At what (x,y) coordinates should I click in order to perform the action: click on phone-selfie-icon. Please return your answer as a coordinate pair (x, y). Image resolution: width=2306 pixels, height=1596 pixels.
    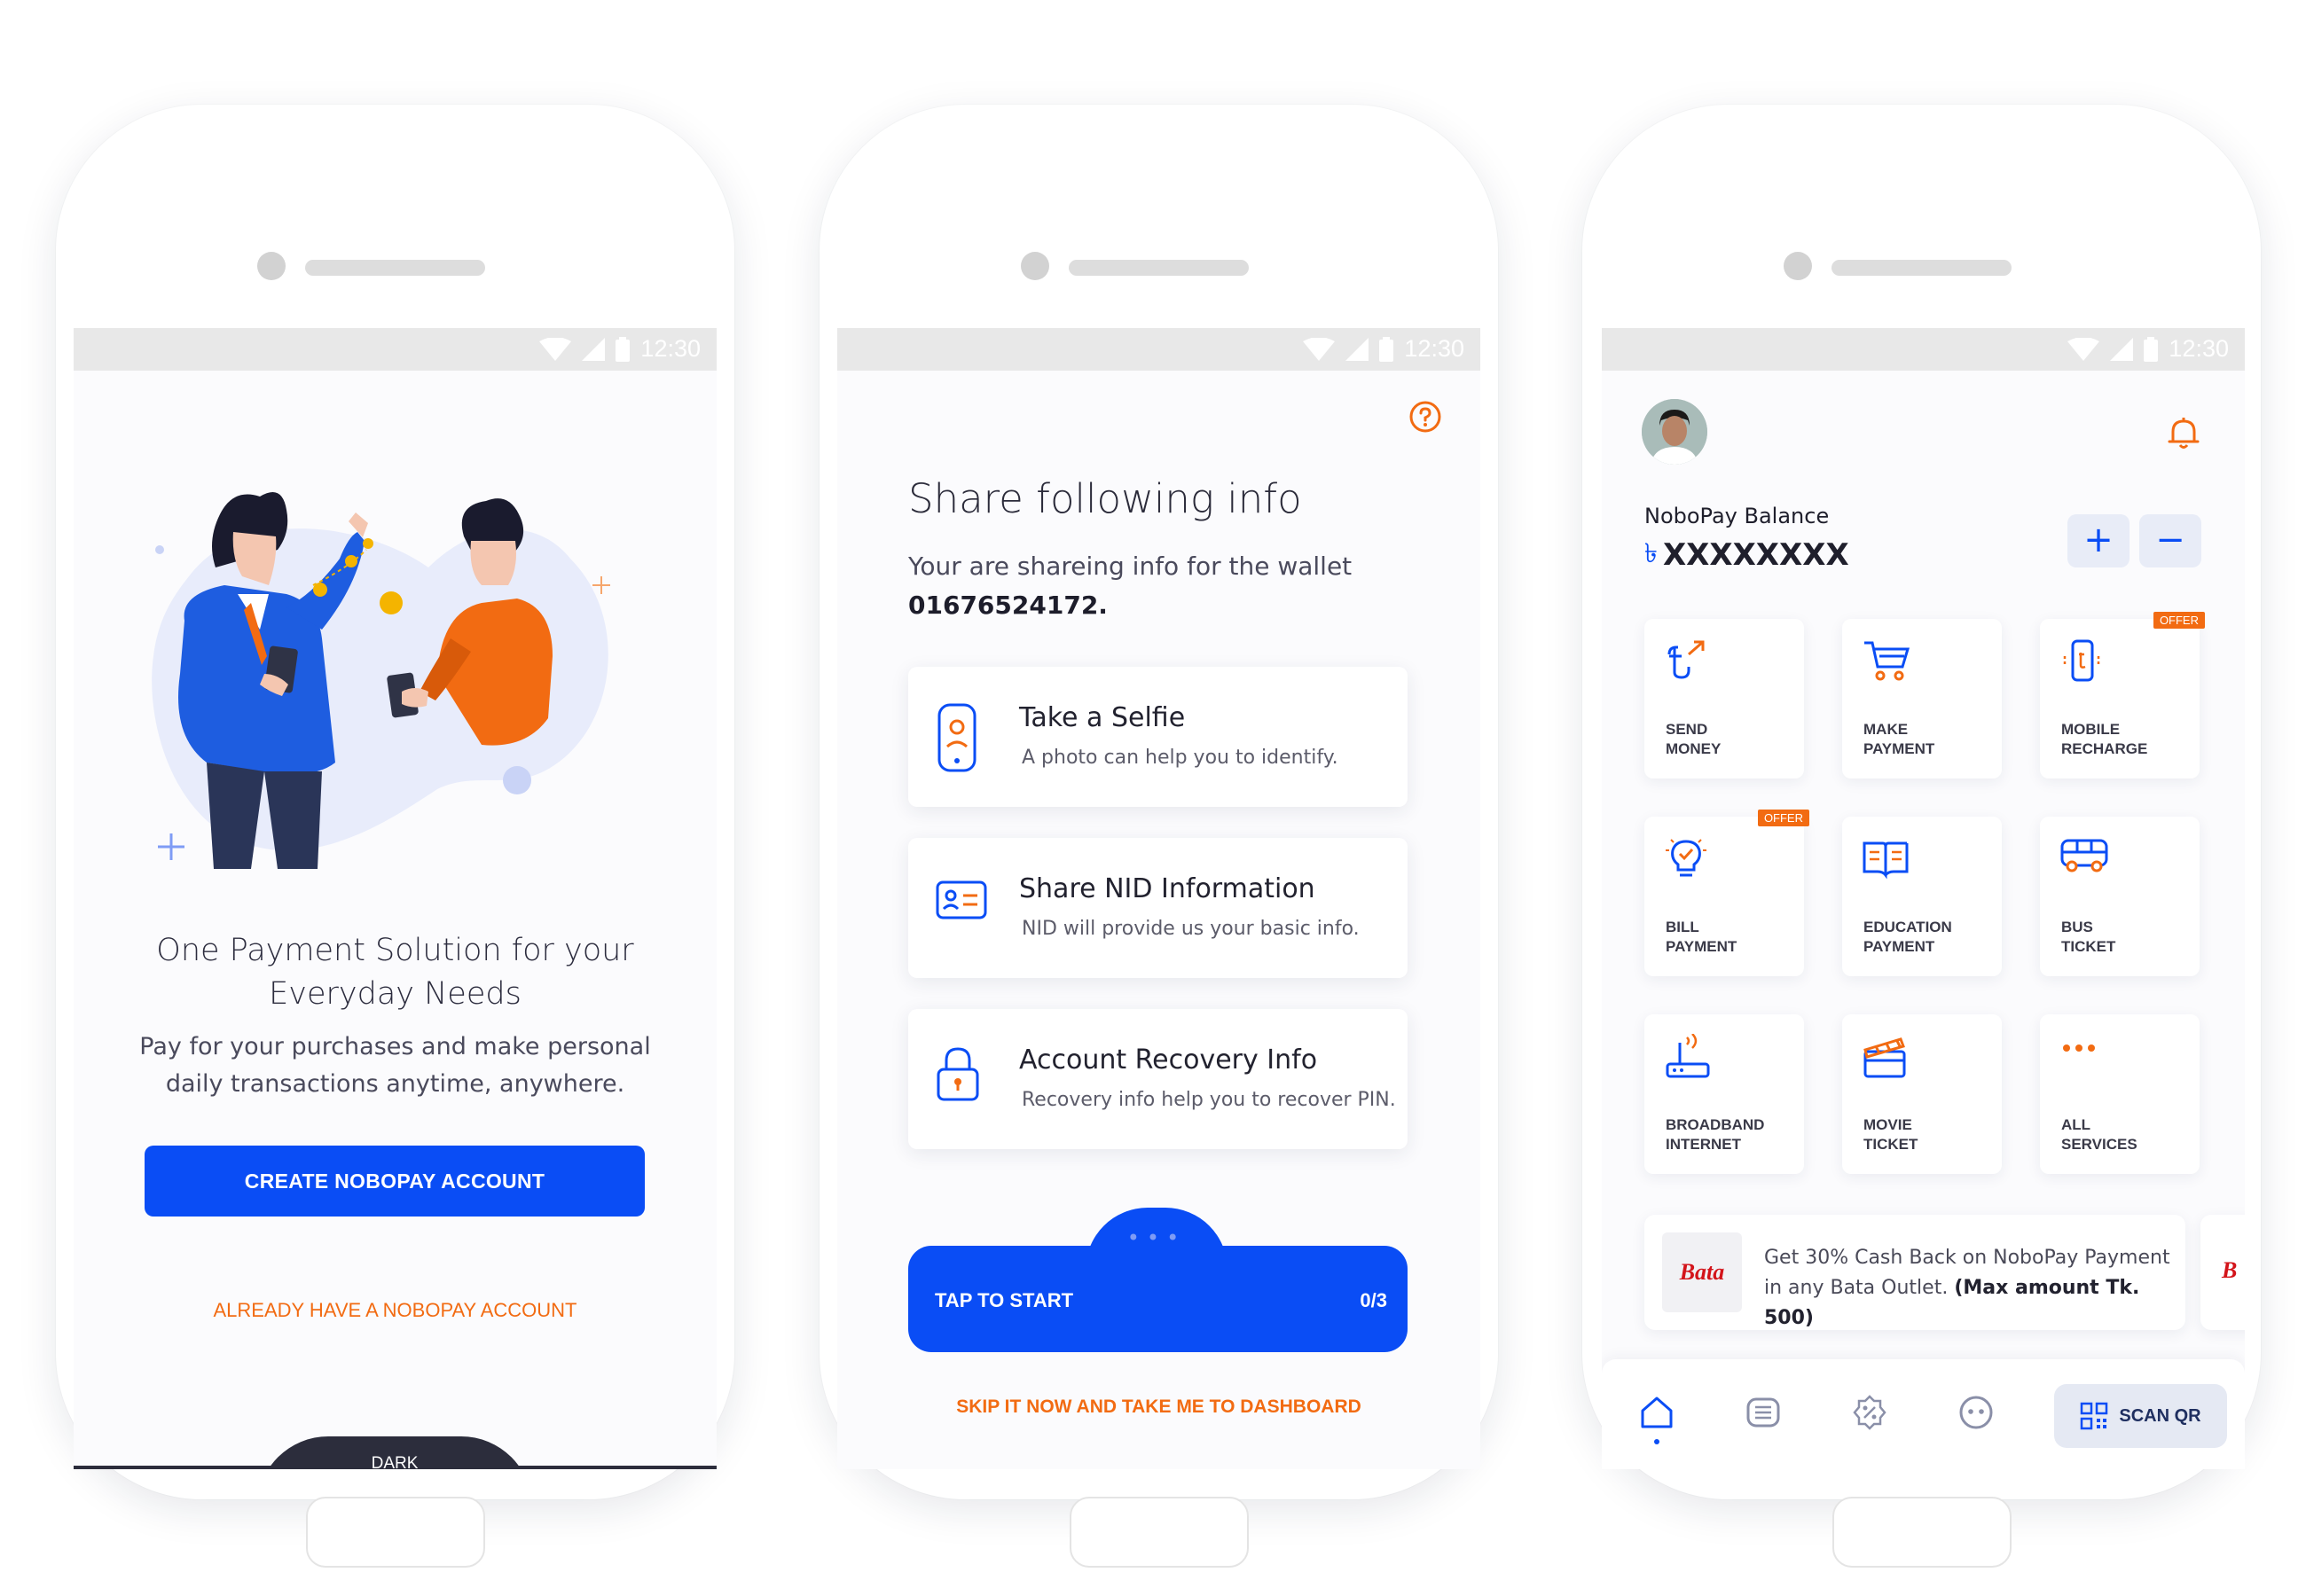
    Looking at the image, I should click on (957, 737).